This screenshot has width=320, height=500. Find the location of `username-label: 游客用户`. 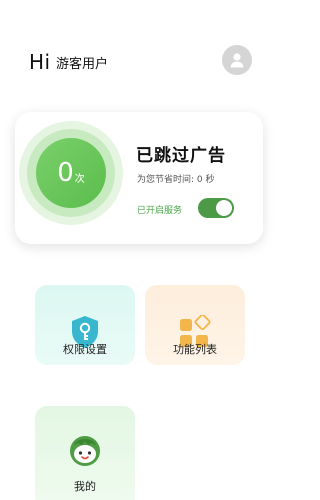

username-label: 游客用户 is located at coordinates (82, 64).